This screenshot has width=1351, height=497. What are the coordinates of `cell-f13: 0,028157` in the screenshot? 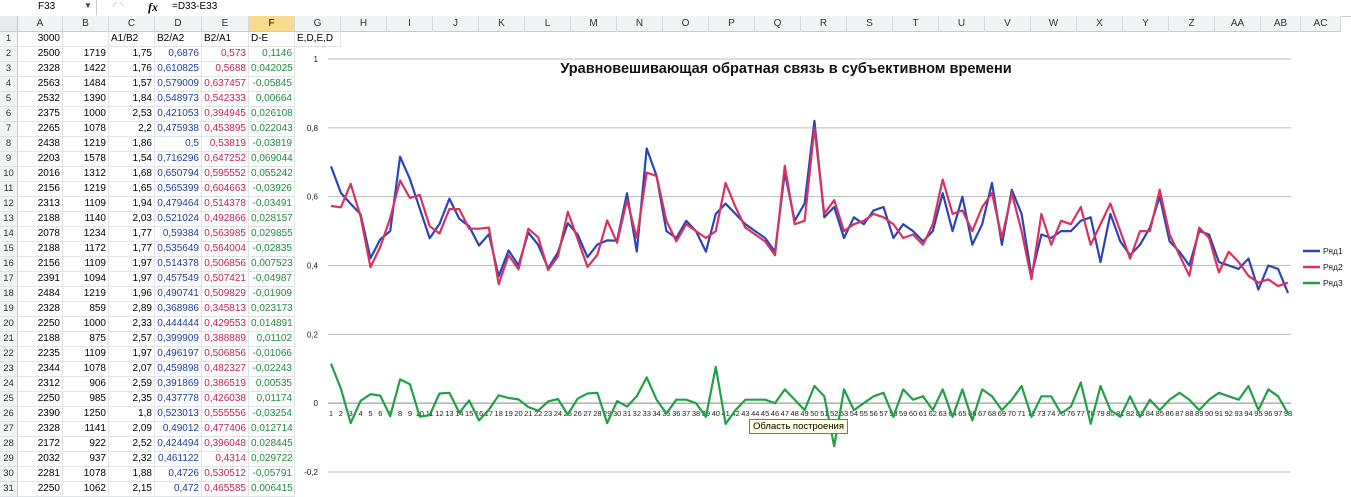 It's located at (272, 219).